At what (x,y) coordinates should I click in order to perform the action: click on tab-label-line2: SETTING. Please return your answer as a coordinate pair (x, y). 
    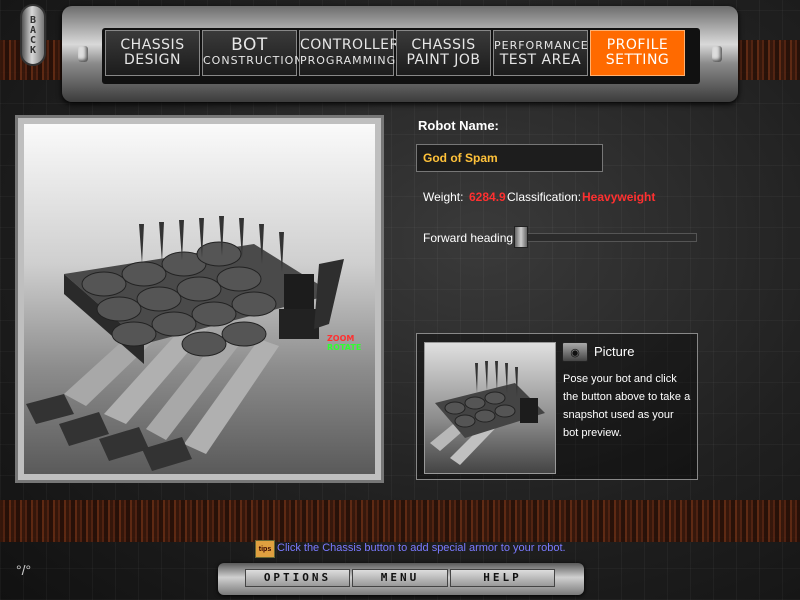
    Looking at the image, I should click on (637, 60).